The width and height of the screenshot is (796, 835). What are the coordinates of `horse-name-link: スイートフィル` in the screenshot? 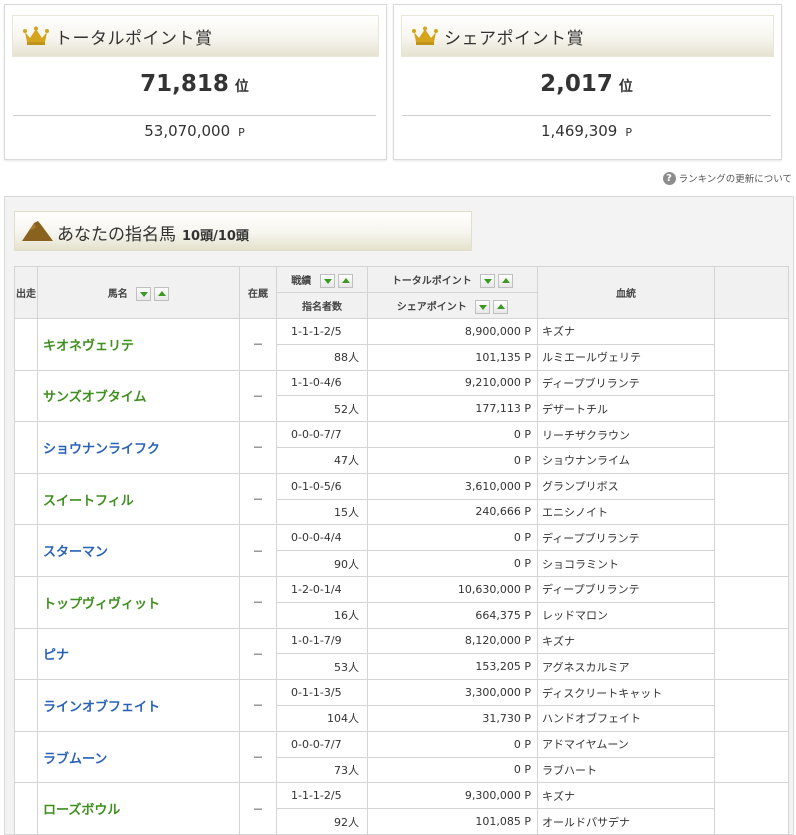 It's located at (138, 499).